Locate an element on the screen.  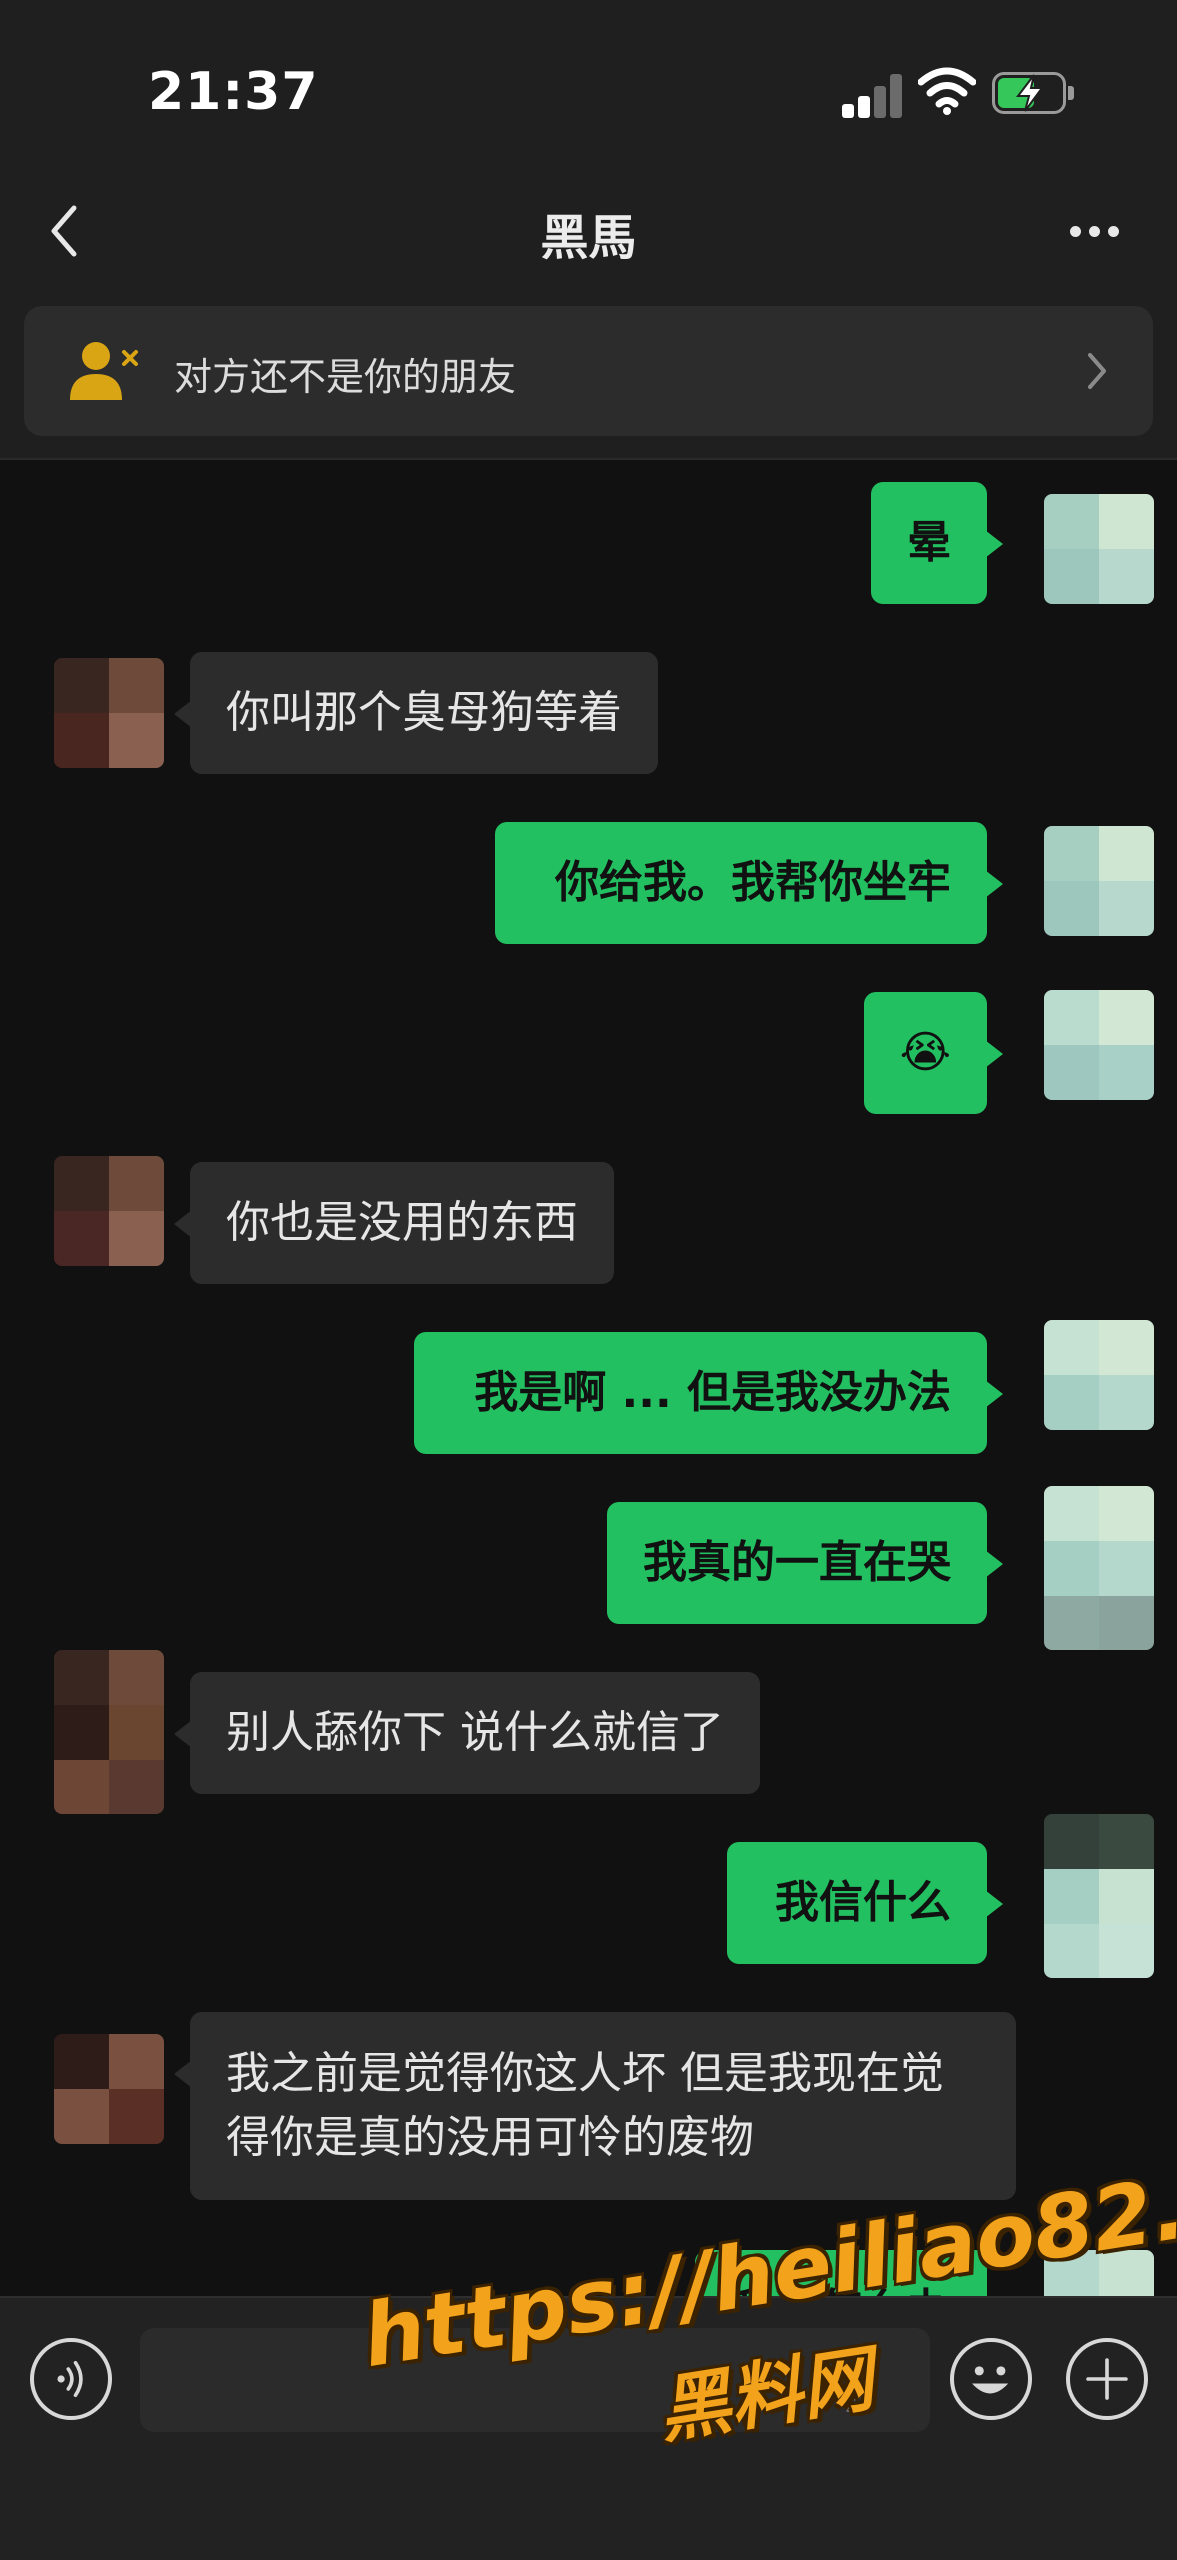
message-bubble-outgoing: 我信什么 is located at coordinates (865, 1903).